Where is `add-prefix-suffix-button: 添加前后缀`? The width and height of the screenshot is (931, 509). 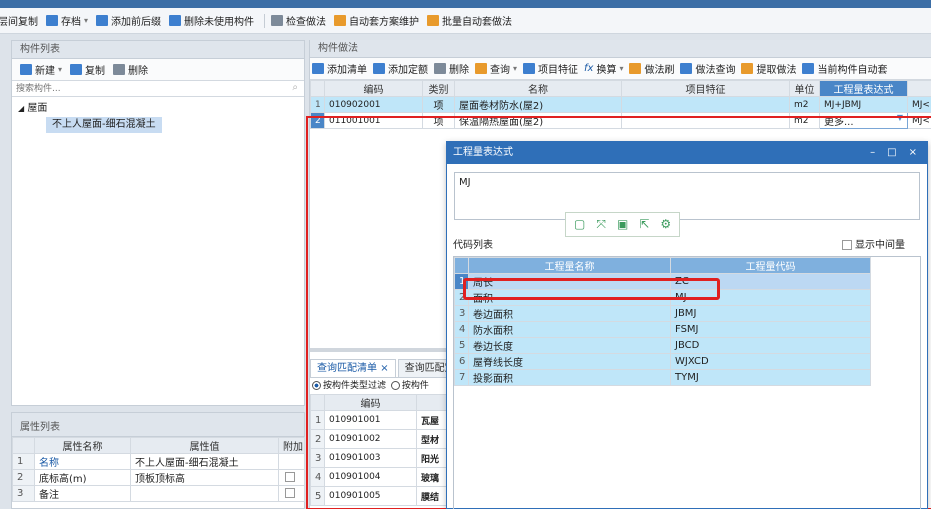 add-prefix-suffix-button: 添加前后缀 is located at coordinates (128, 21).